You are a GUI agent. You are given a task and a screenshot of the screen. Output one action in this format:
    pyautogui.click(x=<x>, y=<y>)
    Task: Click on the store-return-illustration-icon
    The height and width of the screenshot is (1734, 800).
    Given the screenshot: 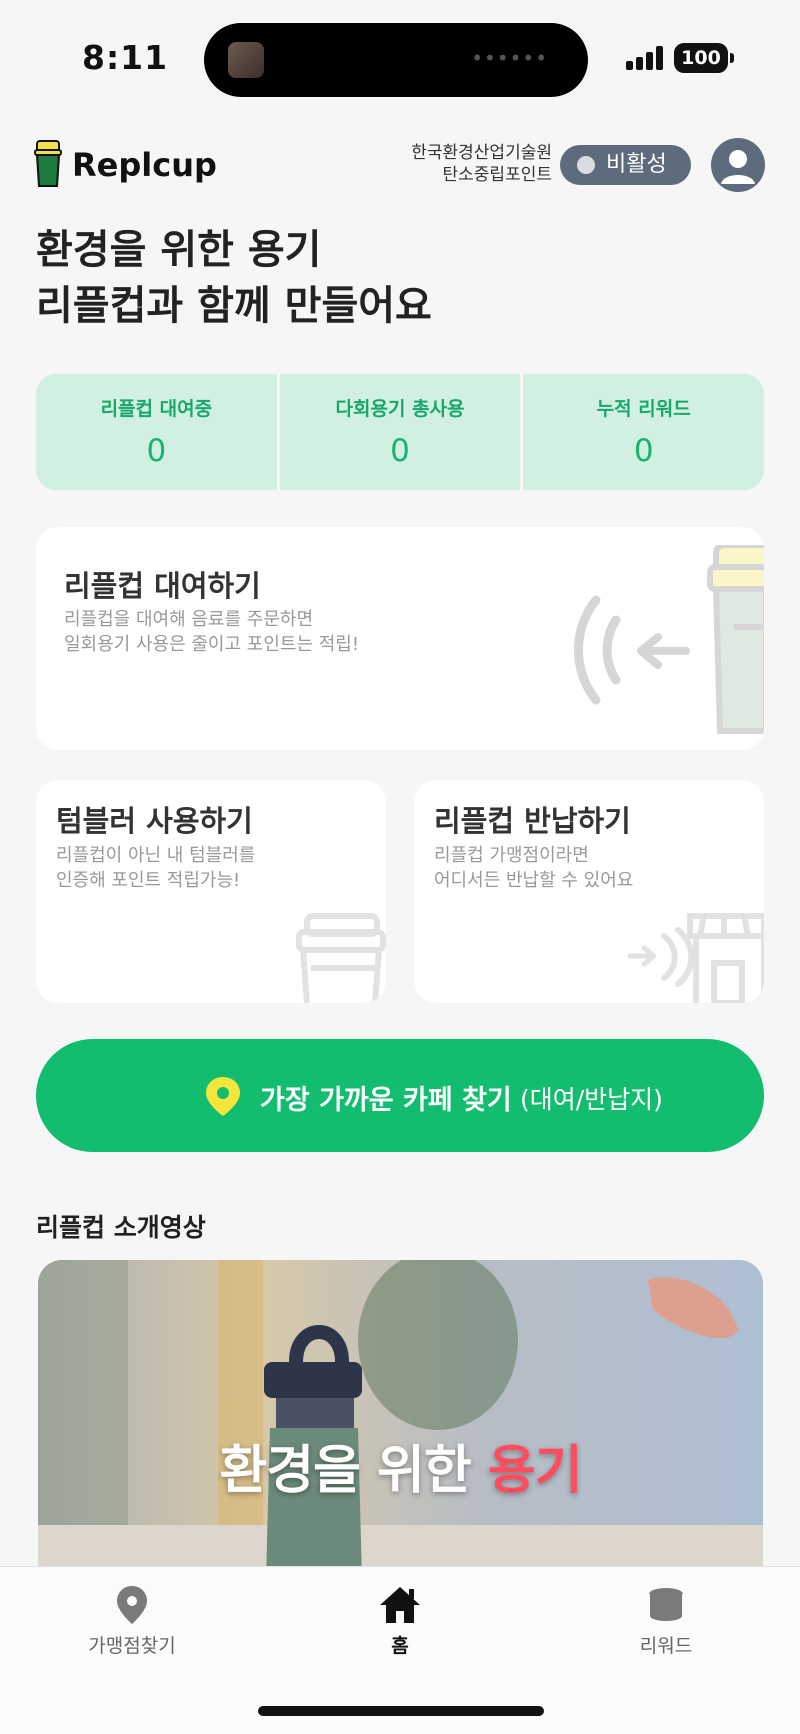 What is the action you would take?
    pyautogui.click(x=695, y=958)
    